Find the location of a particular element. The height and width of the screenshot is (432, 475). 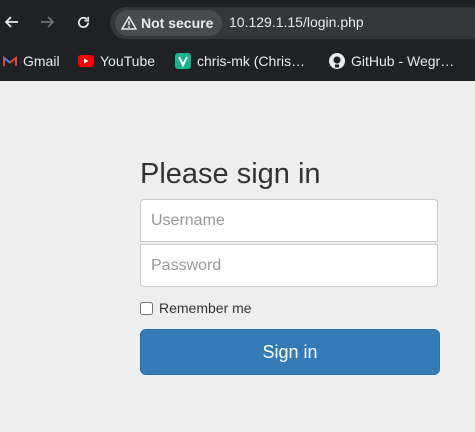

remember-me: Remember me is located at coordinates (196, 308).